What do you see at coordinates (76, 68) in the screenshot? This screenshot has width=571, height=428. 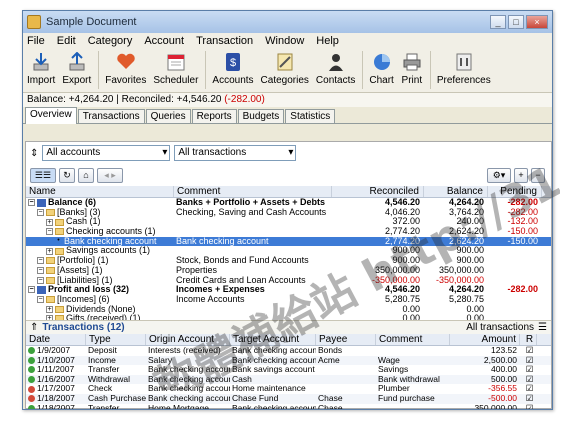 I see `export-button: Export` at bounding box center [76, 68].